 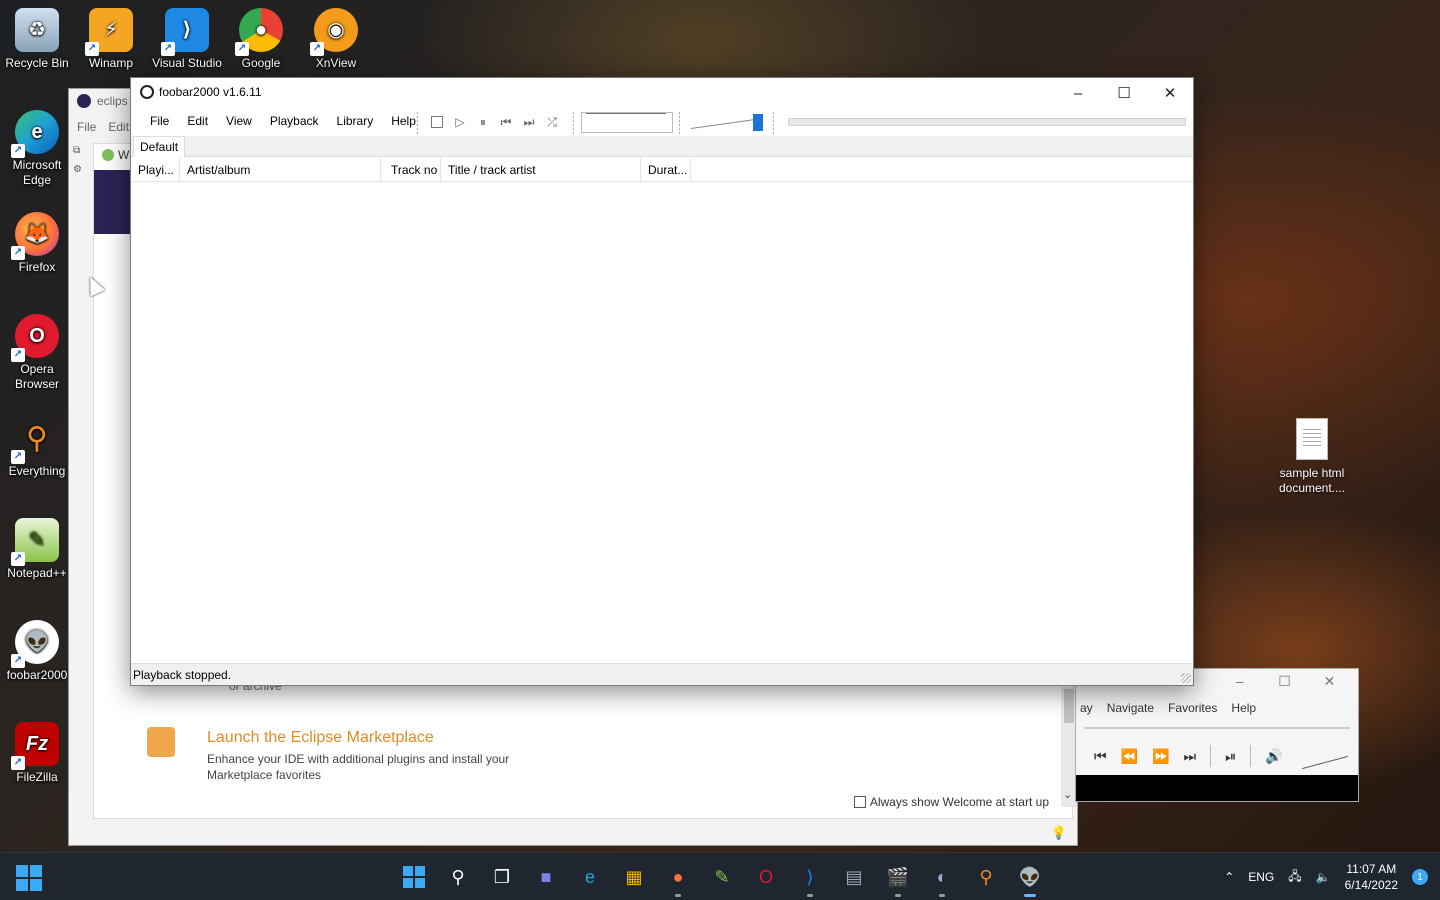 What do you see at coordinates (411, 170) in the screenshot?
I see `column-track-no: Track no` at bounding box center [411, 170].